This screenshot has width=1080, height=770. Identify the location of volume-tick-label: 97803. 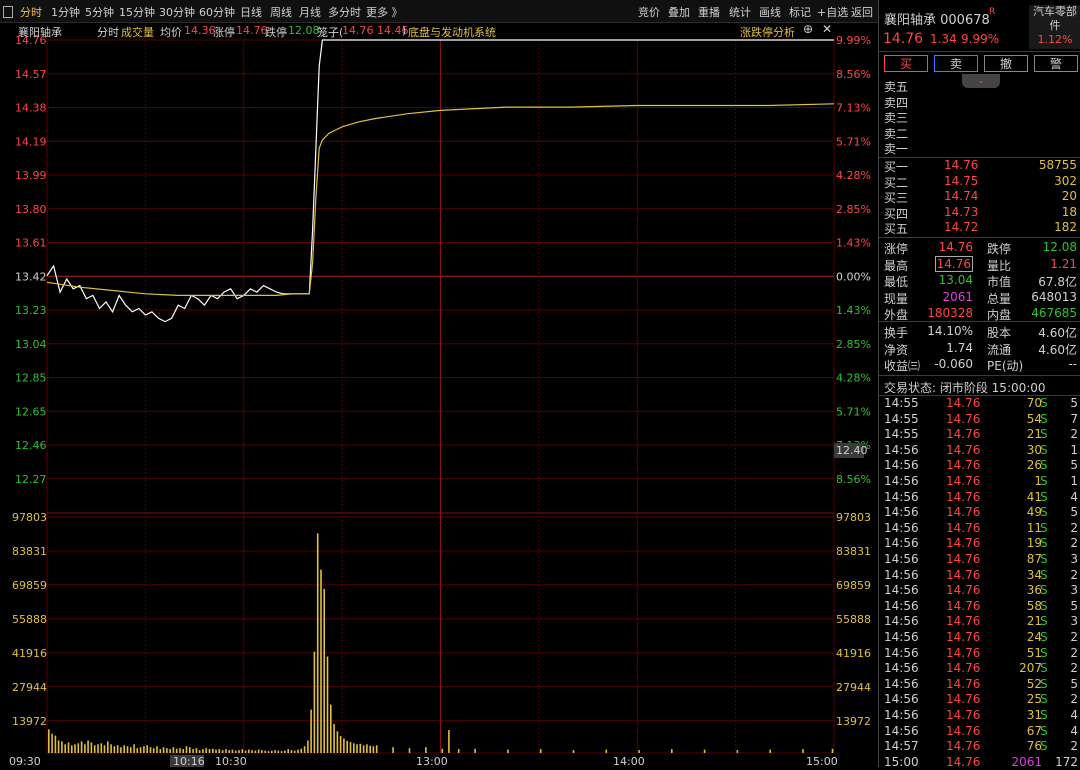
(853, 517).